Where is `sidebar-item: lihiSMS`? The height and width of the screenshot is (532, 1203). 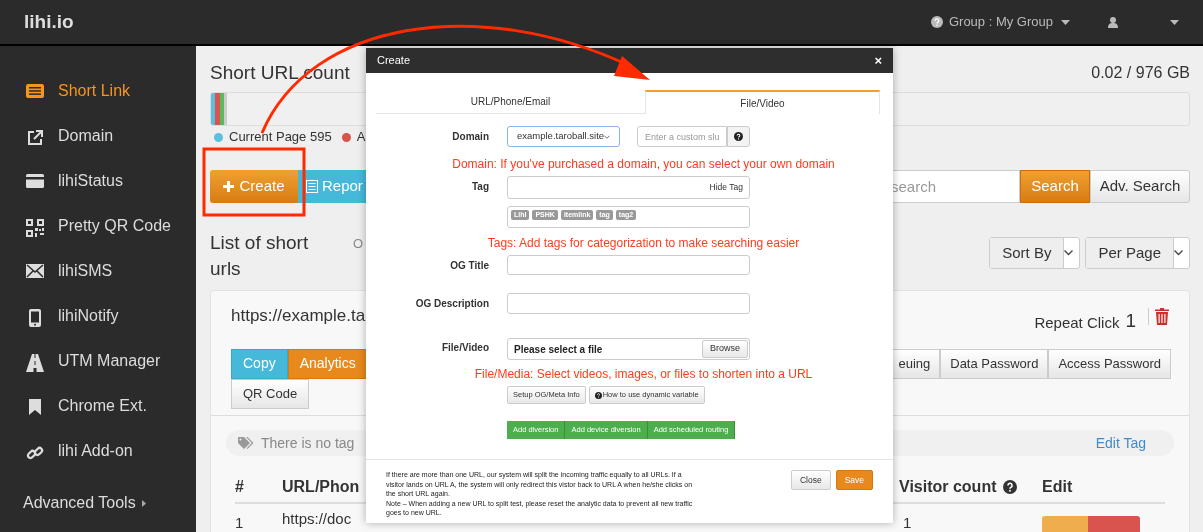
sidebar-item: lihiSMS is located at coordinates (98, 283).